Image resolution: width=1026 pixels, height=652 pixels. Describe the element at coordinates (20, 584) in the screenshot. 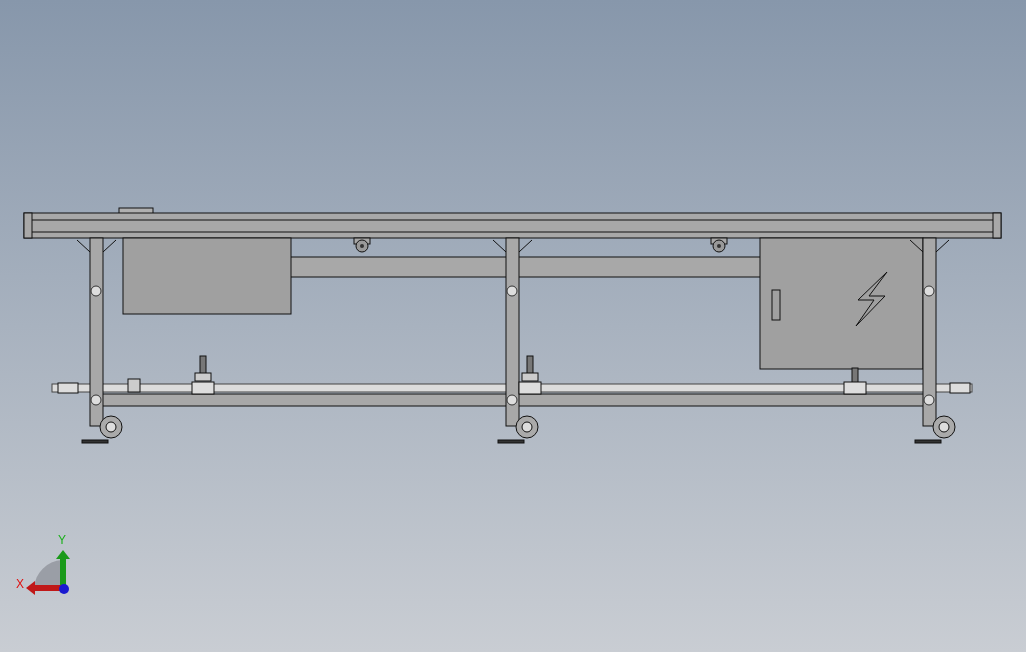

I see `x-axis-label: X` at that location.